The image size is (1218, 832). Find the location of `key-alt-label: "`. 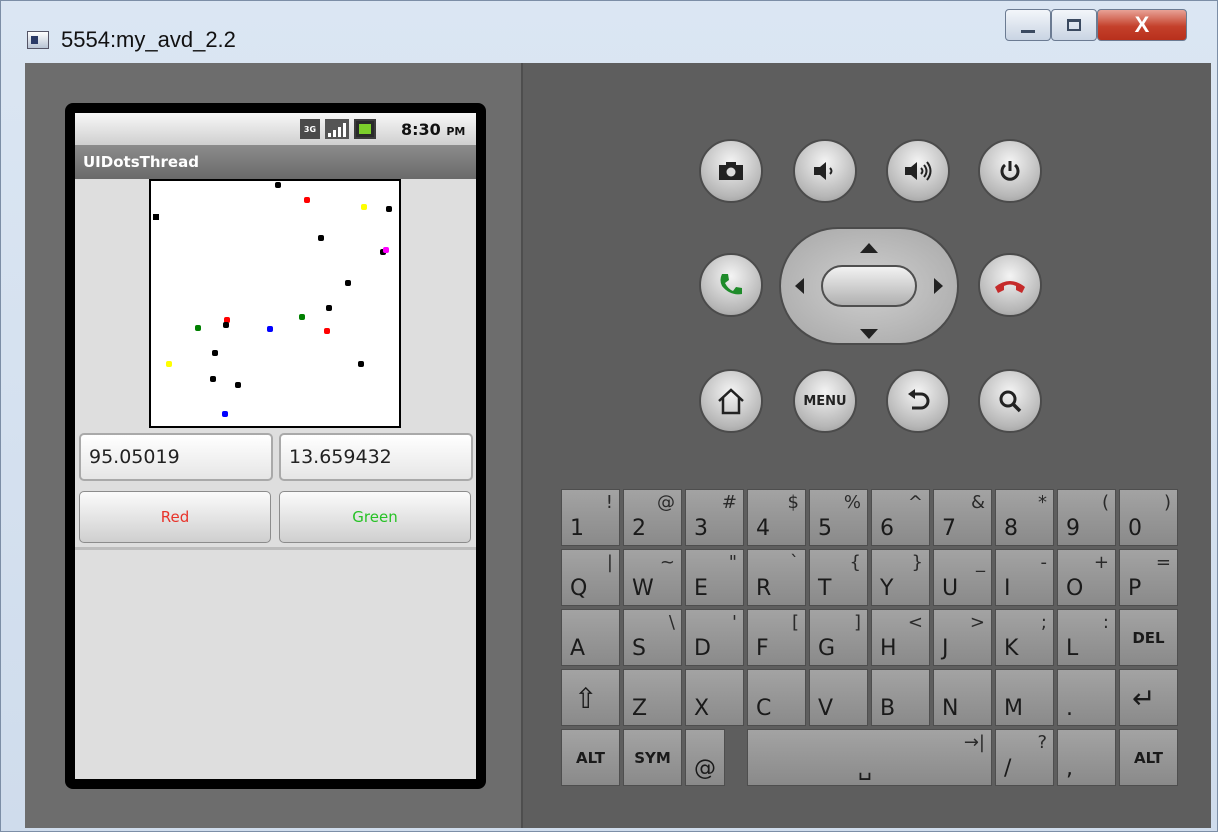

key-alt-label: " is located at coordinates (732, 562).